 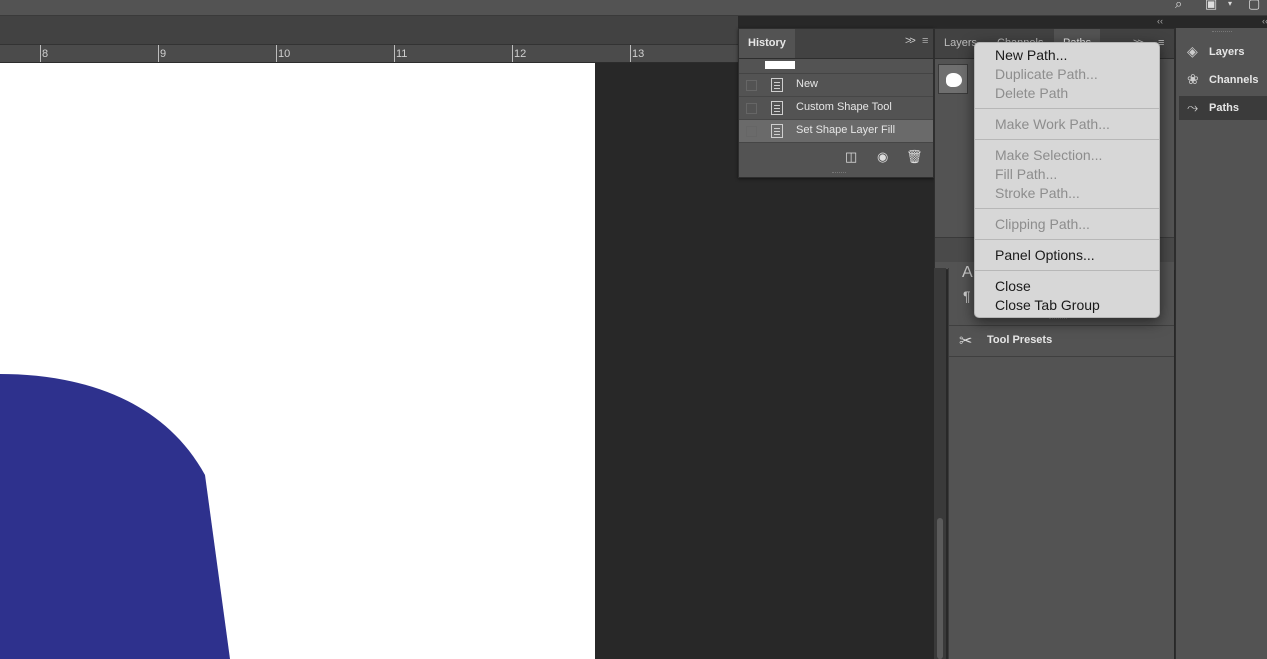 What do you see at coordinates (1254, 6) in the screenshot?
I see `share-icon: ▢` at bounding box center [1254, 6].